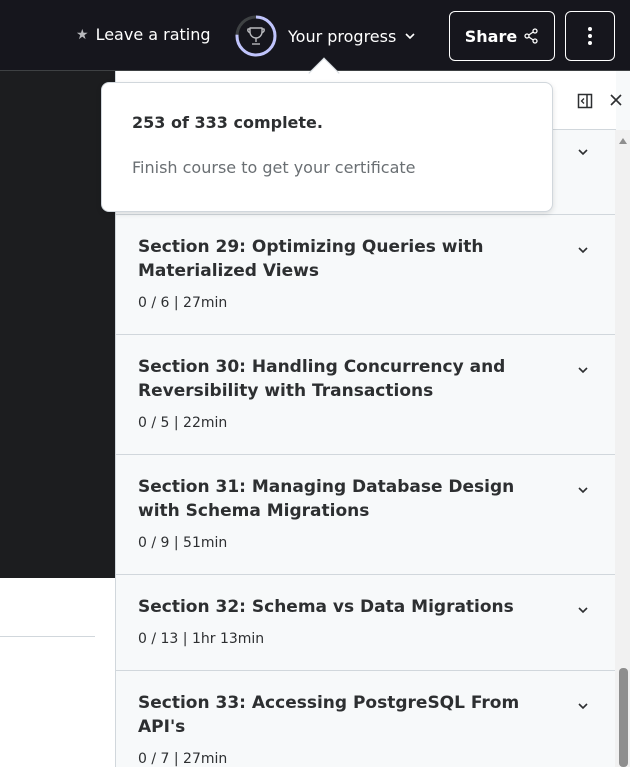  What do you see at coordinates (183, 423) in the screenshot?
I see `section-meta: 0 / 5 | 22min` at bounding box center [183, 423].